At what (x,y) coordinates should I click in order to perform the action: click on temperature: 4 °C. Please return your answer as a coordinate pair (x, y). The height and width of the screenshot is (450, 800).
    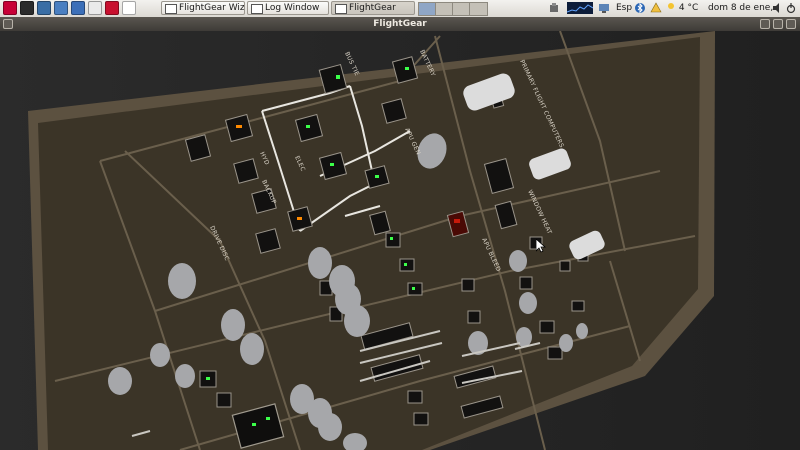
    Looking at the image, I should click on (688, 8).